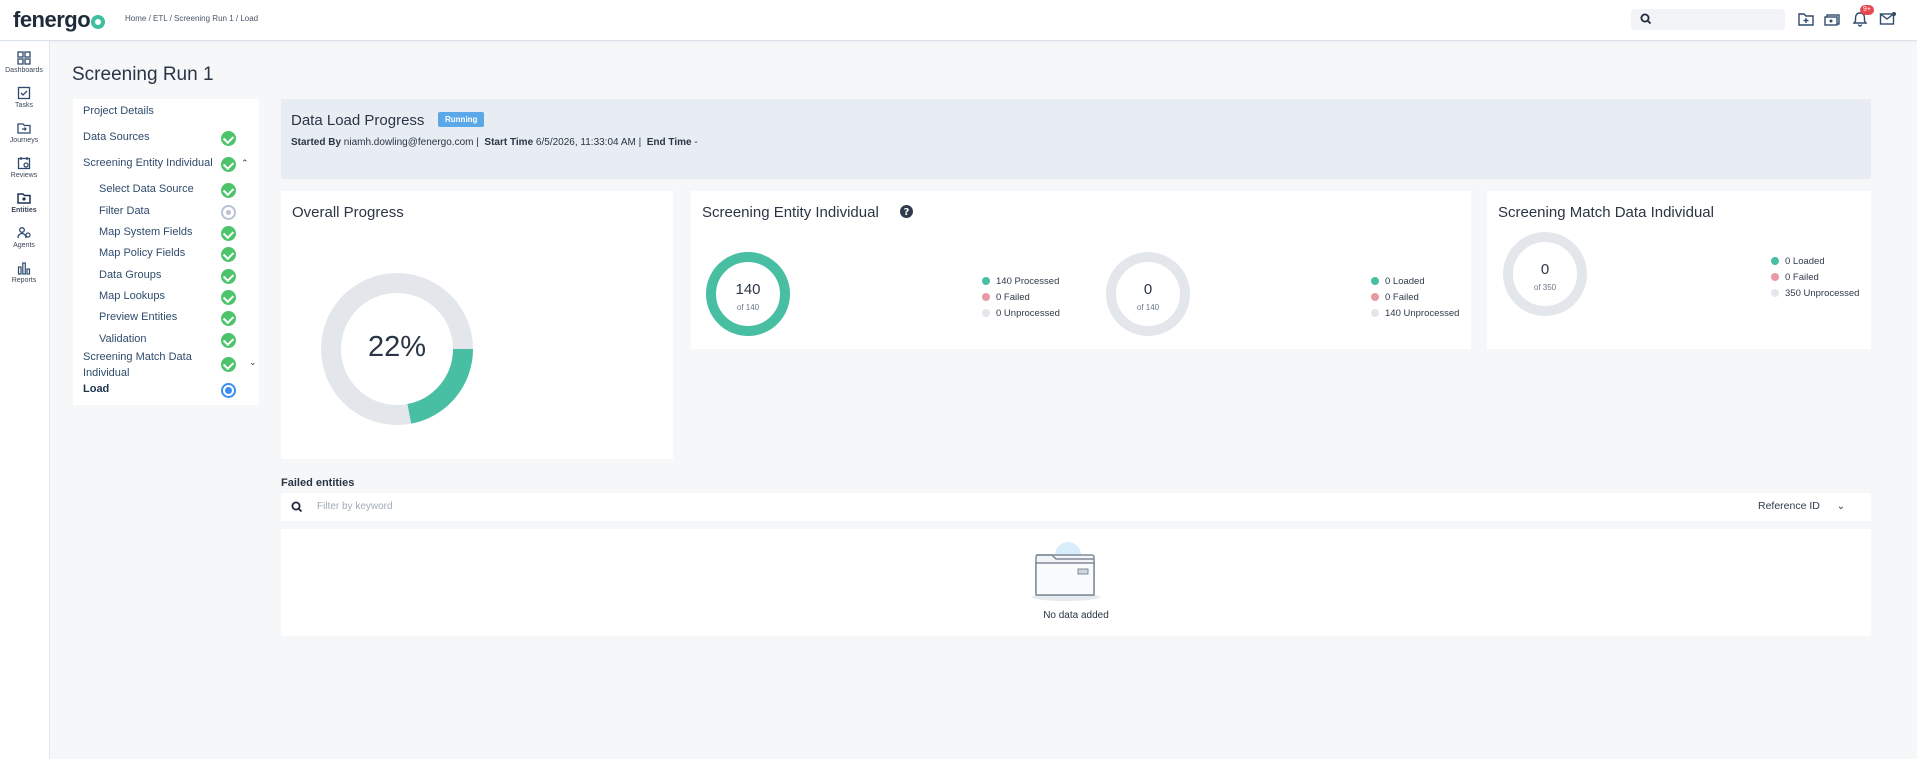 The height and width of the screenshot is (759, 1917). I want to click on step-label-line: Screening Match Data, so click(137, 357).